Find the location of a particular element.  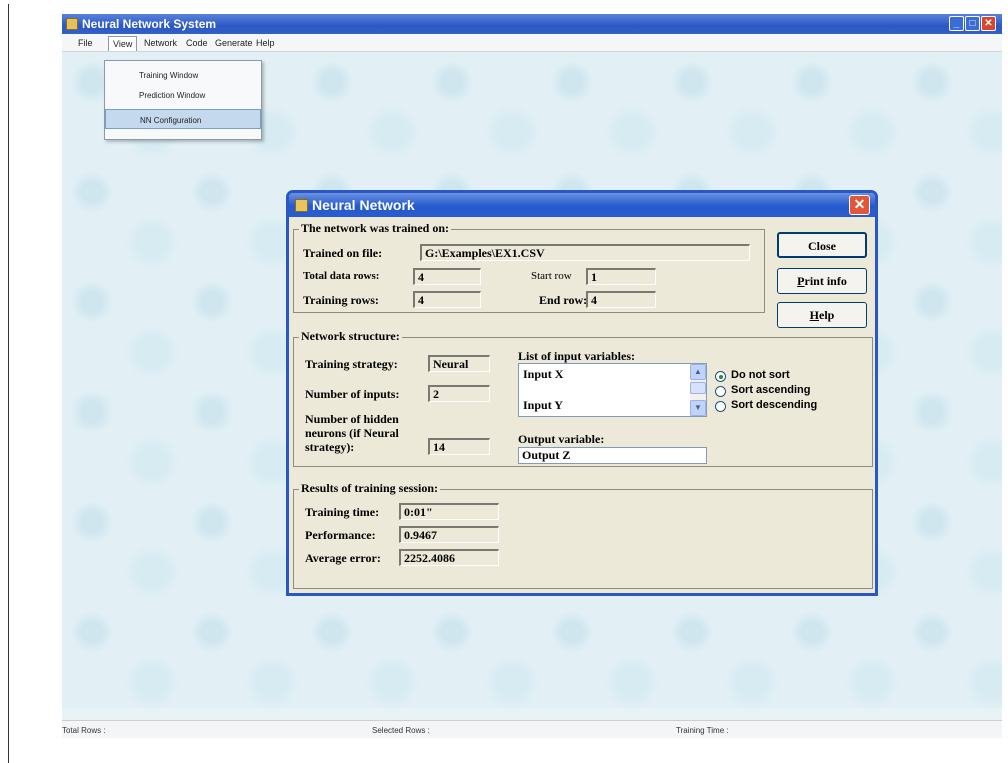

app-icon is located at coordinates (72, 24).